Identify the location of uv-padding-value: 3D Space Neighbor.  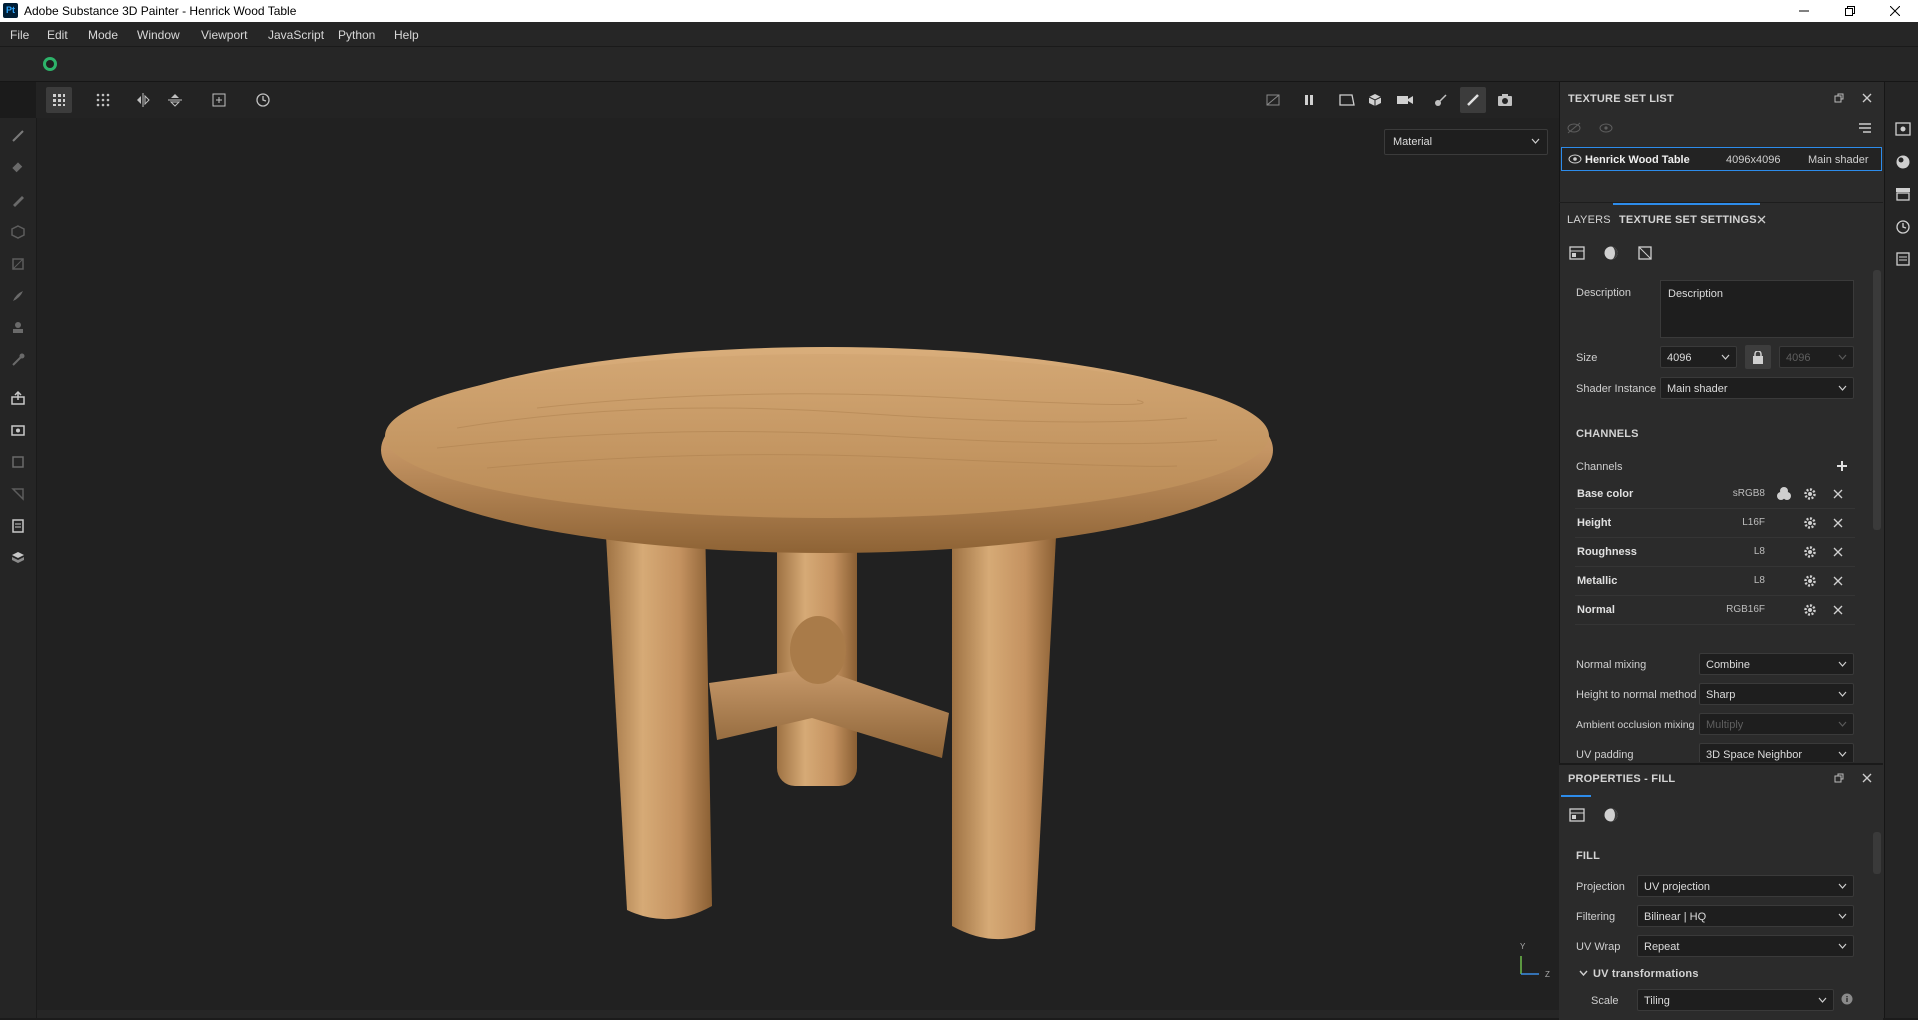
(1754, 755).